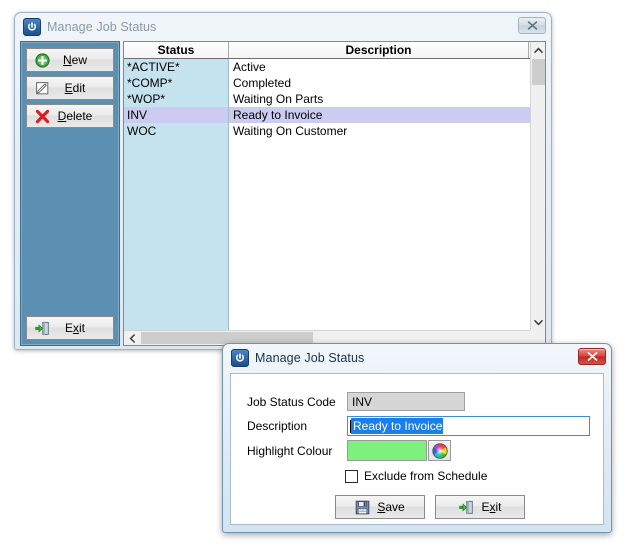 The height and width of the screenshot is (543, 624). I want to click on save-button: Save, so click(380, 507).